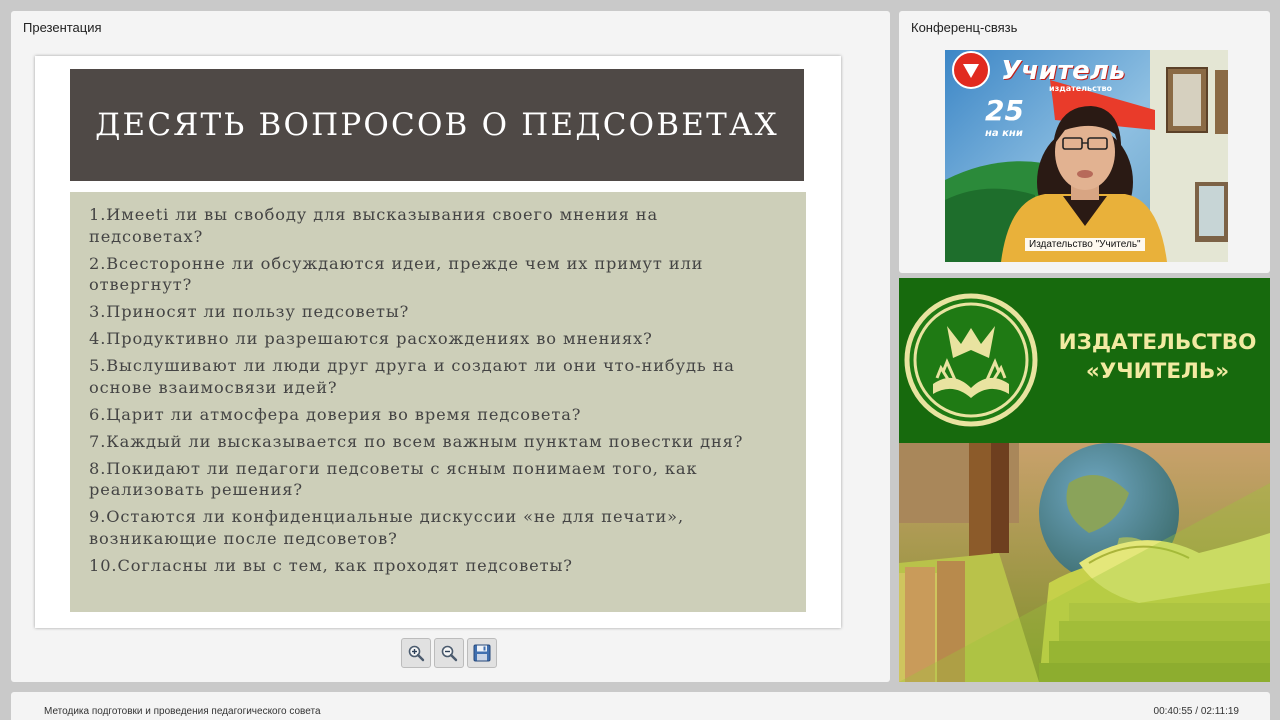 The width and height of the screenshot is (1280, 720). What do you see at coordinates (1157, 342) in the screenshot?
I see `publisher-name-line1: ИЗДАТЕЛЬСТВО` at bounding box center [1157, 342].